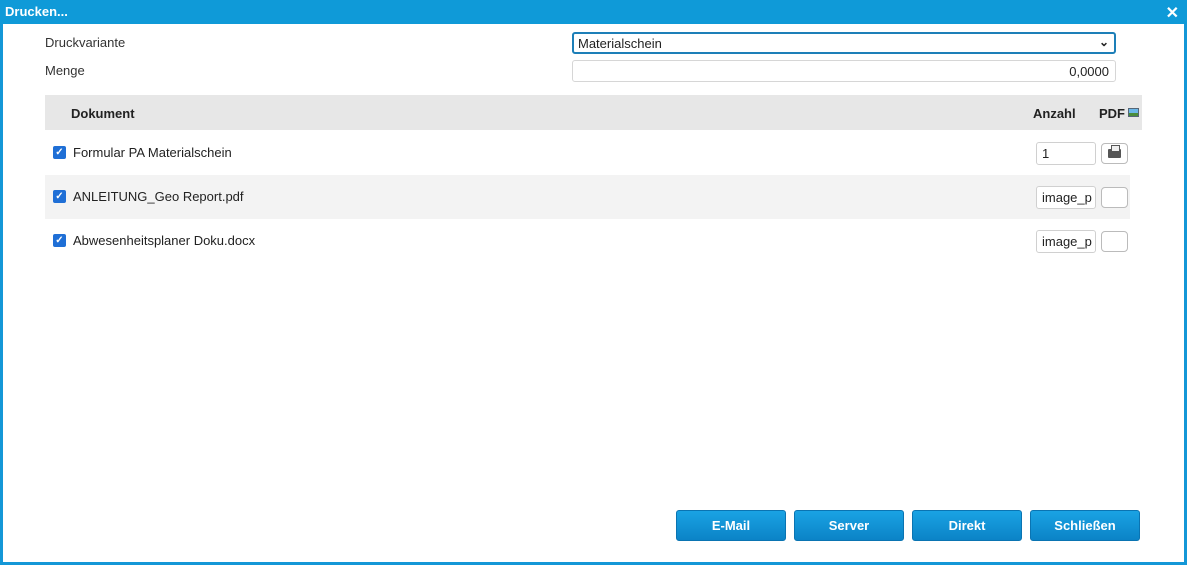  What do you see at coordinates (587, 153) in the screenshot?
I see `table-row: ✓ Formular PA Materialschein 1` at bounding box center [587, 153].